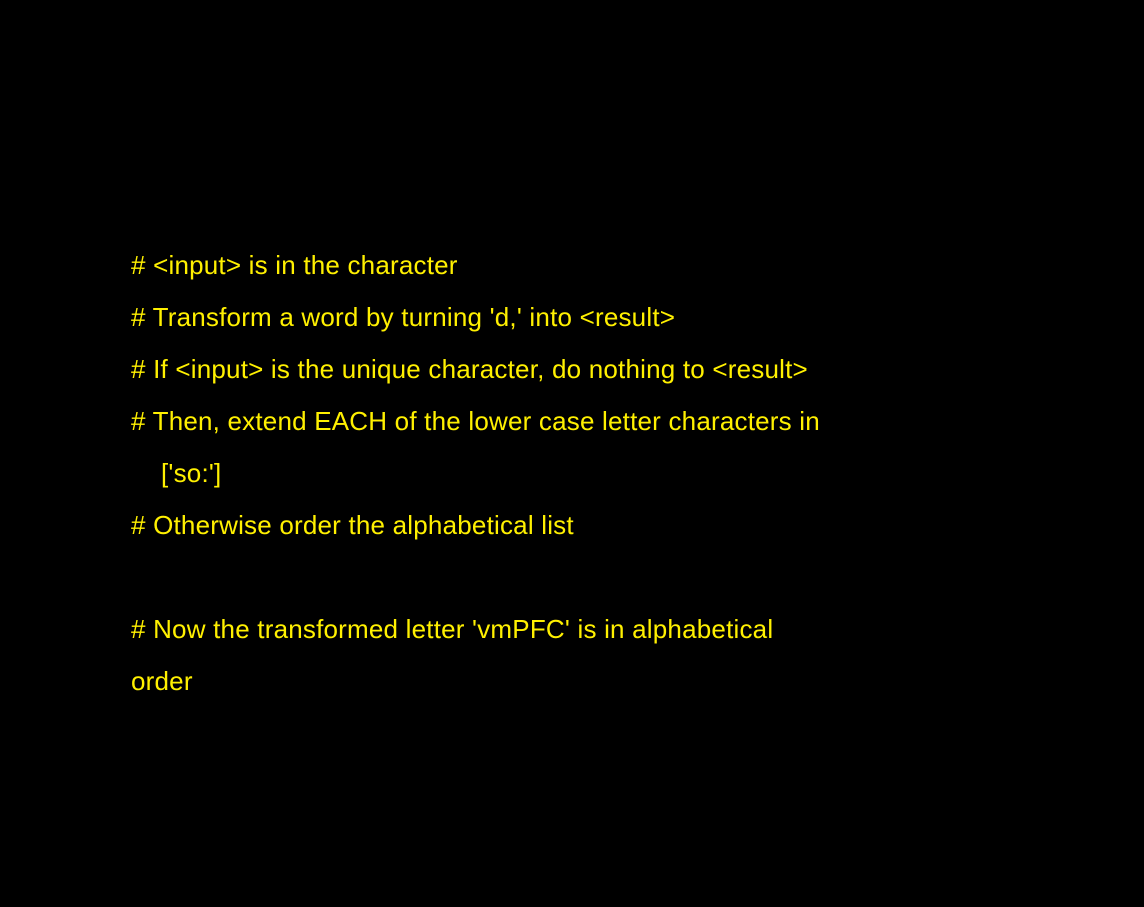  What do you see at coordinates (162, 681) in the screenshot?
I see `text-line-8: order` at bounding box center [162, 681].